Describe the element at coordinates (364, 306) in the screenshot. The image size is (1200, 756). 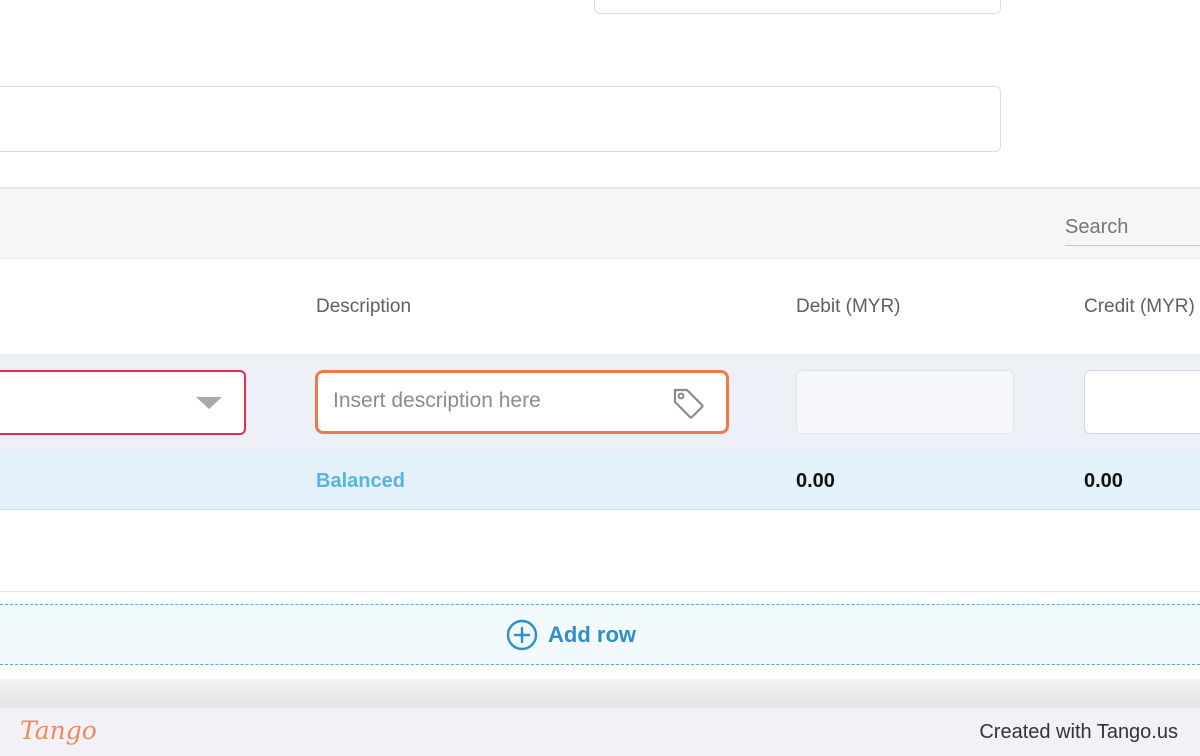
I see `column-header-description: Description` at that location.